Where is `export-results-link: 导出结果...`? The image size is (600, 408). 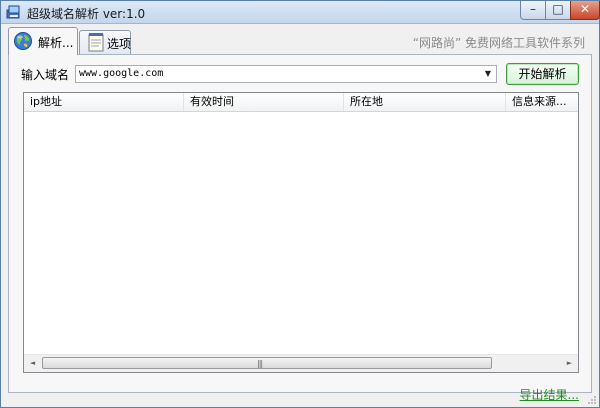 export-results-link: 导出结果... is located at coordinates (549, 394).